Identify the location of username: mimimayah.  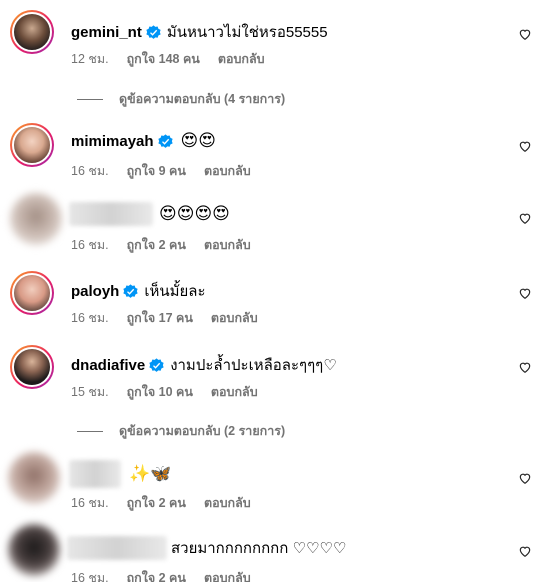
(112, 141).